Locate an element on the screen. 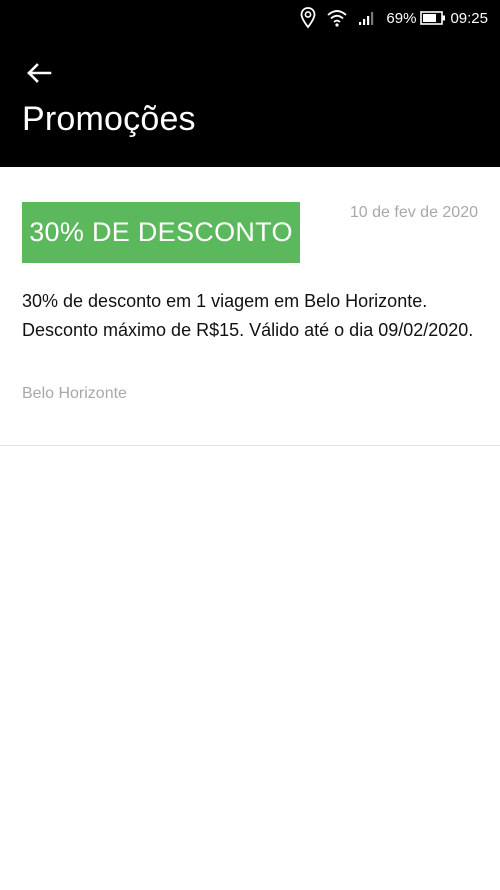 The width and height of the screenshot is (500, 890). promo-city: Belo Horizonte is located at coordinates (74, 393).